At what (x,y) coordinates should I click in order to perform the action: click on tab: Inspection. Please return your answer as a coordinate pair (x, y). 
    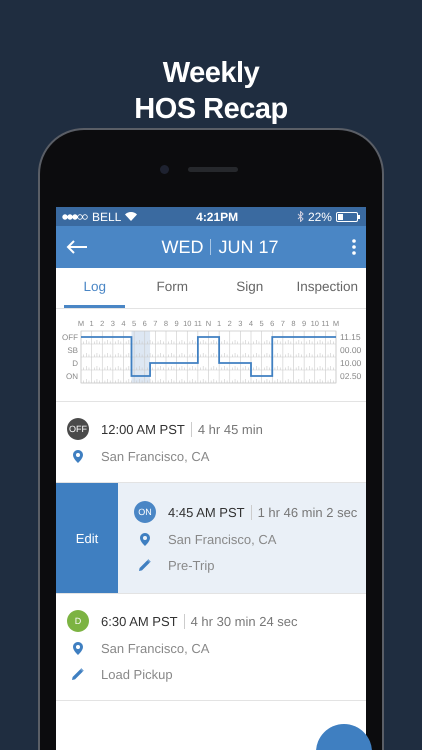
    Looking at the image, I should click on (327, 288).